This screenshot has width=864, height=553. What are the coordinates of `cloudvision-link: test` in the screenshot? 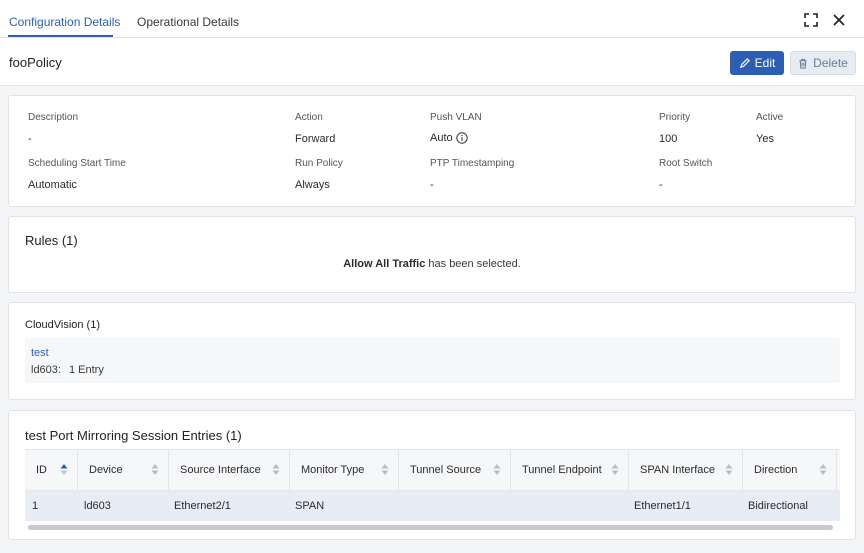 It's located at (40, 353).